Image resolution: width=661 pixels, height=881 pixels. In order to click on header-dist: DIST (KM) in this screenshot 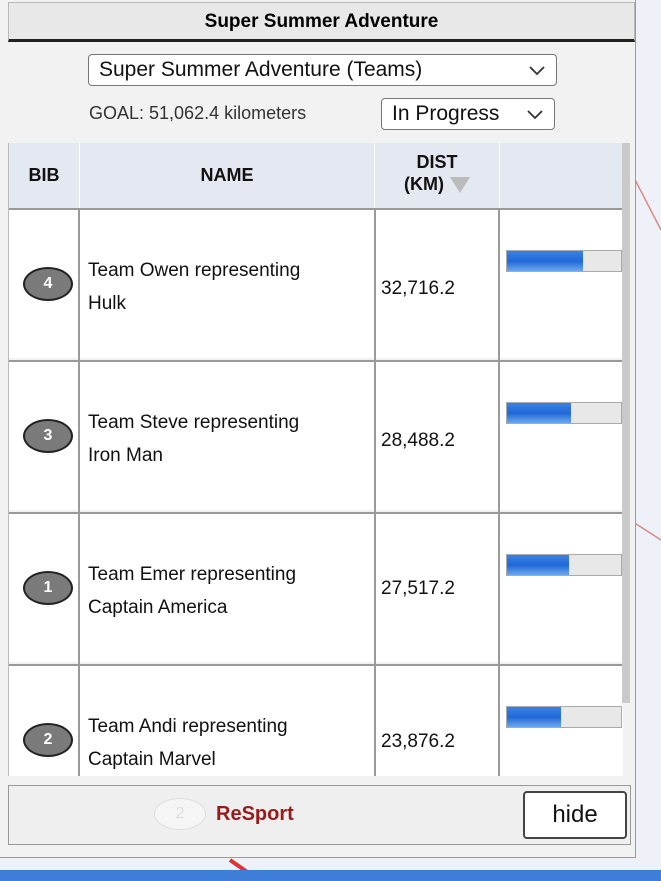, I will do `click(437, 175)`.